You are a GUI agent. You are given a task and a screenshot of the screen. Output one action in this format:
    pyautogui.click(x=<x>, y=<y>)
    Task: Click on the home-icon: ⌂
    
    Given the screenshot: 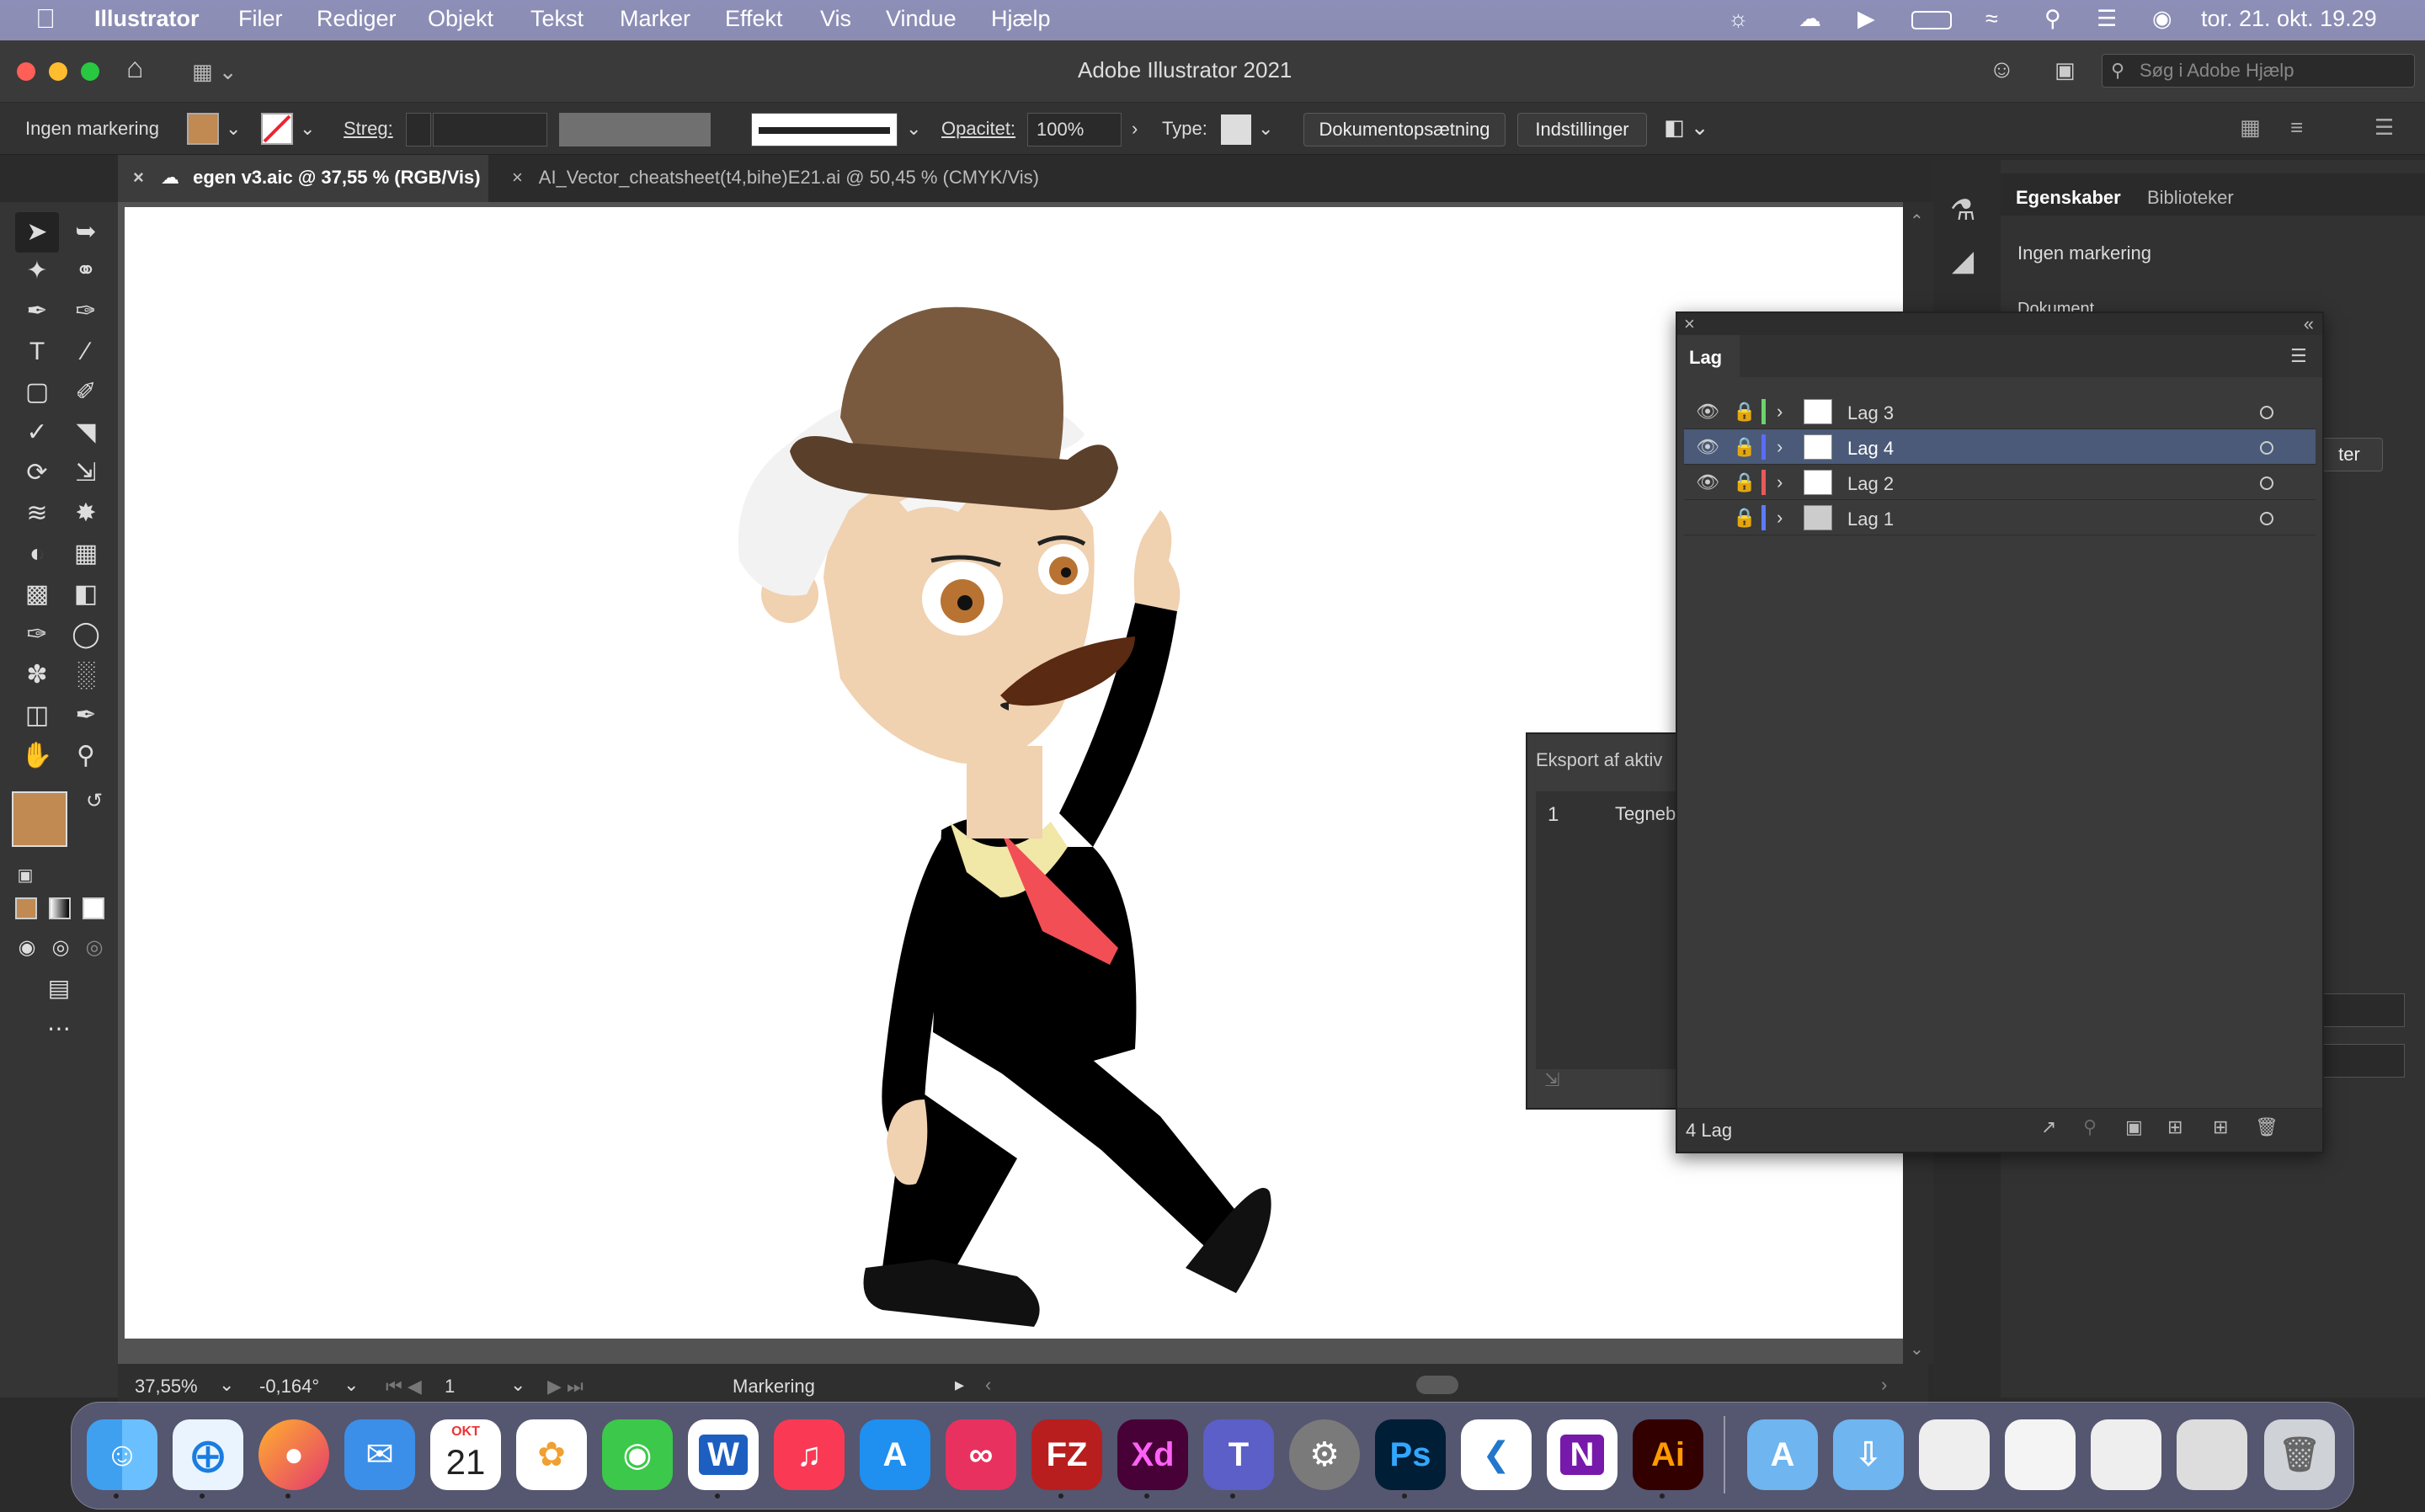 What is the action you would take?
    pyautogui.click(x=135, y=69)
    